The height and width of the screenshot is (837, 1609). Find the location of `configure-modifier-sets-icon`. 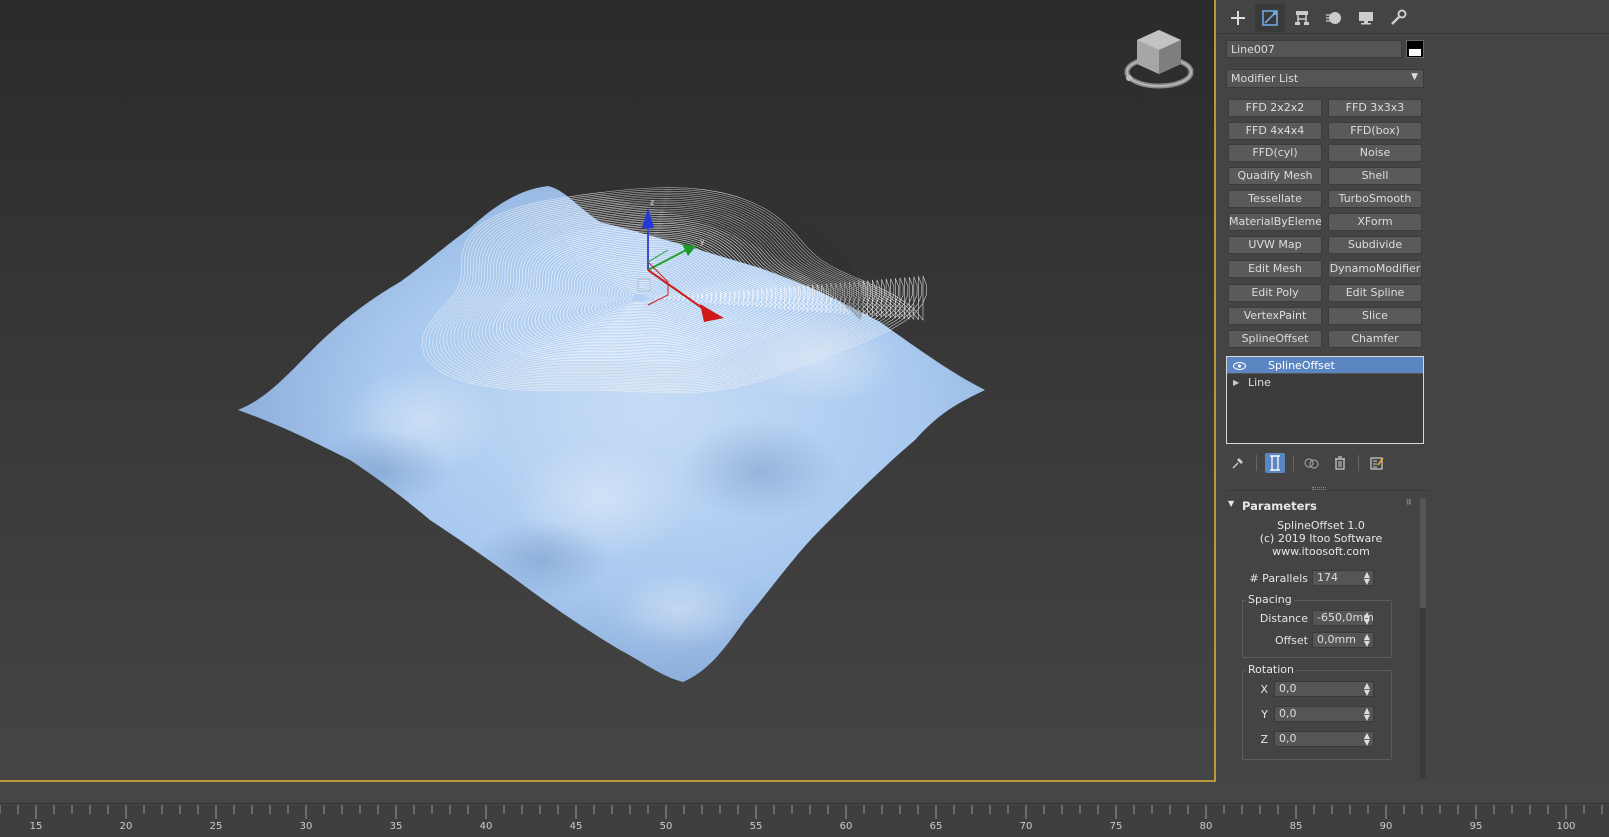

configure-modifier-sets-icon is located at coordinates (1377, 463).